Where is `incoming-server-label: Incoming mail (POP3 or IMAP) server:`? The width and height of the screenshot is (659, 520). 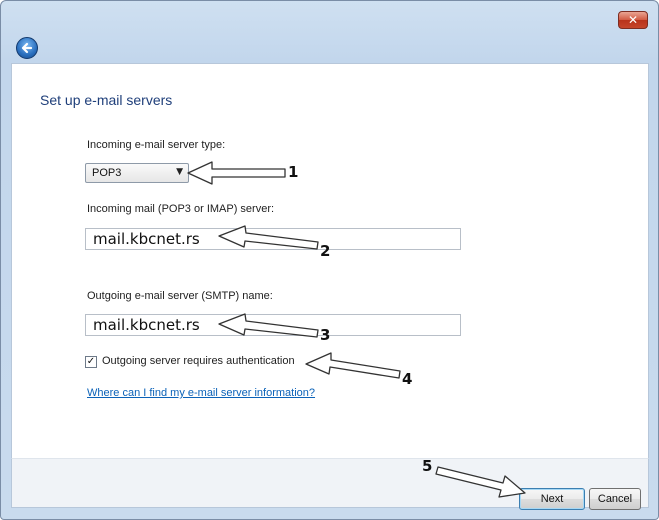
incoming-server-label: Incoming mail (POP3 or IMAP) server: is located at coordinates (181, 209).